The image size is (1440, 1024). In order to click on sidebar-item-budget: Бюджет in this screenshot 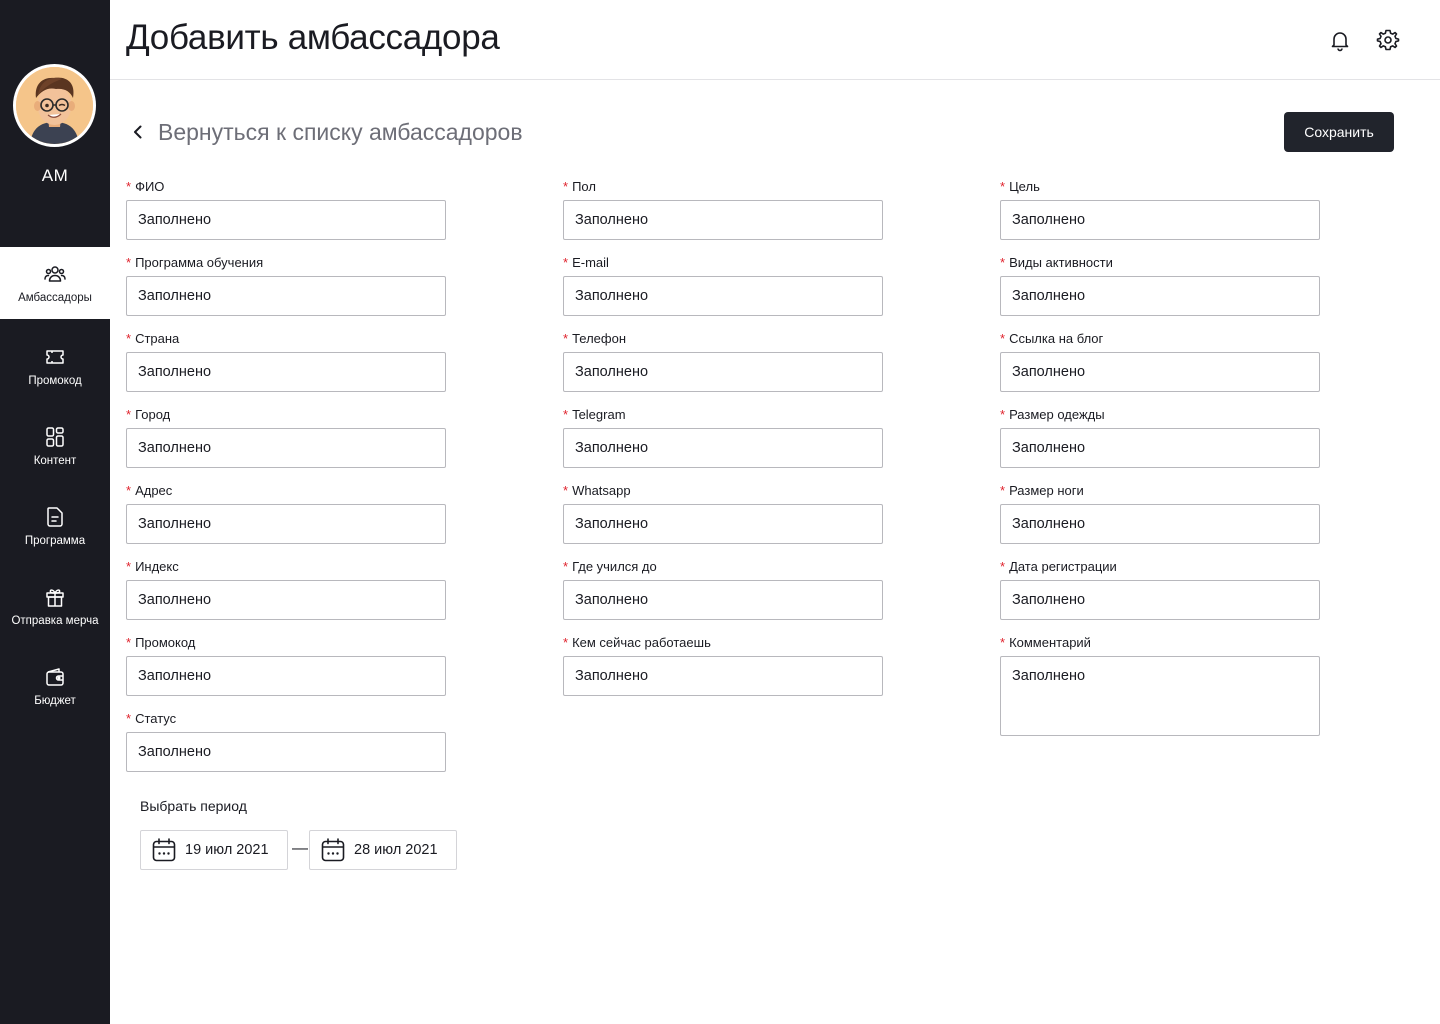, I will do `click(55, 686)`.